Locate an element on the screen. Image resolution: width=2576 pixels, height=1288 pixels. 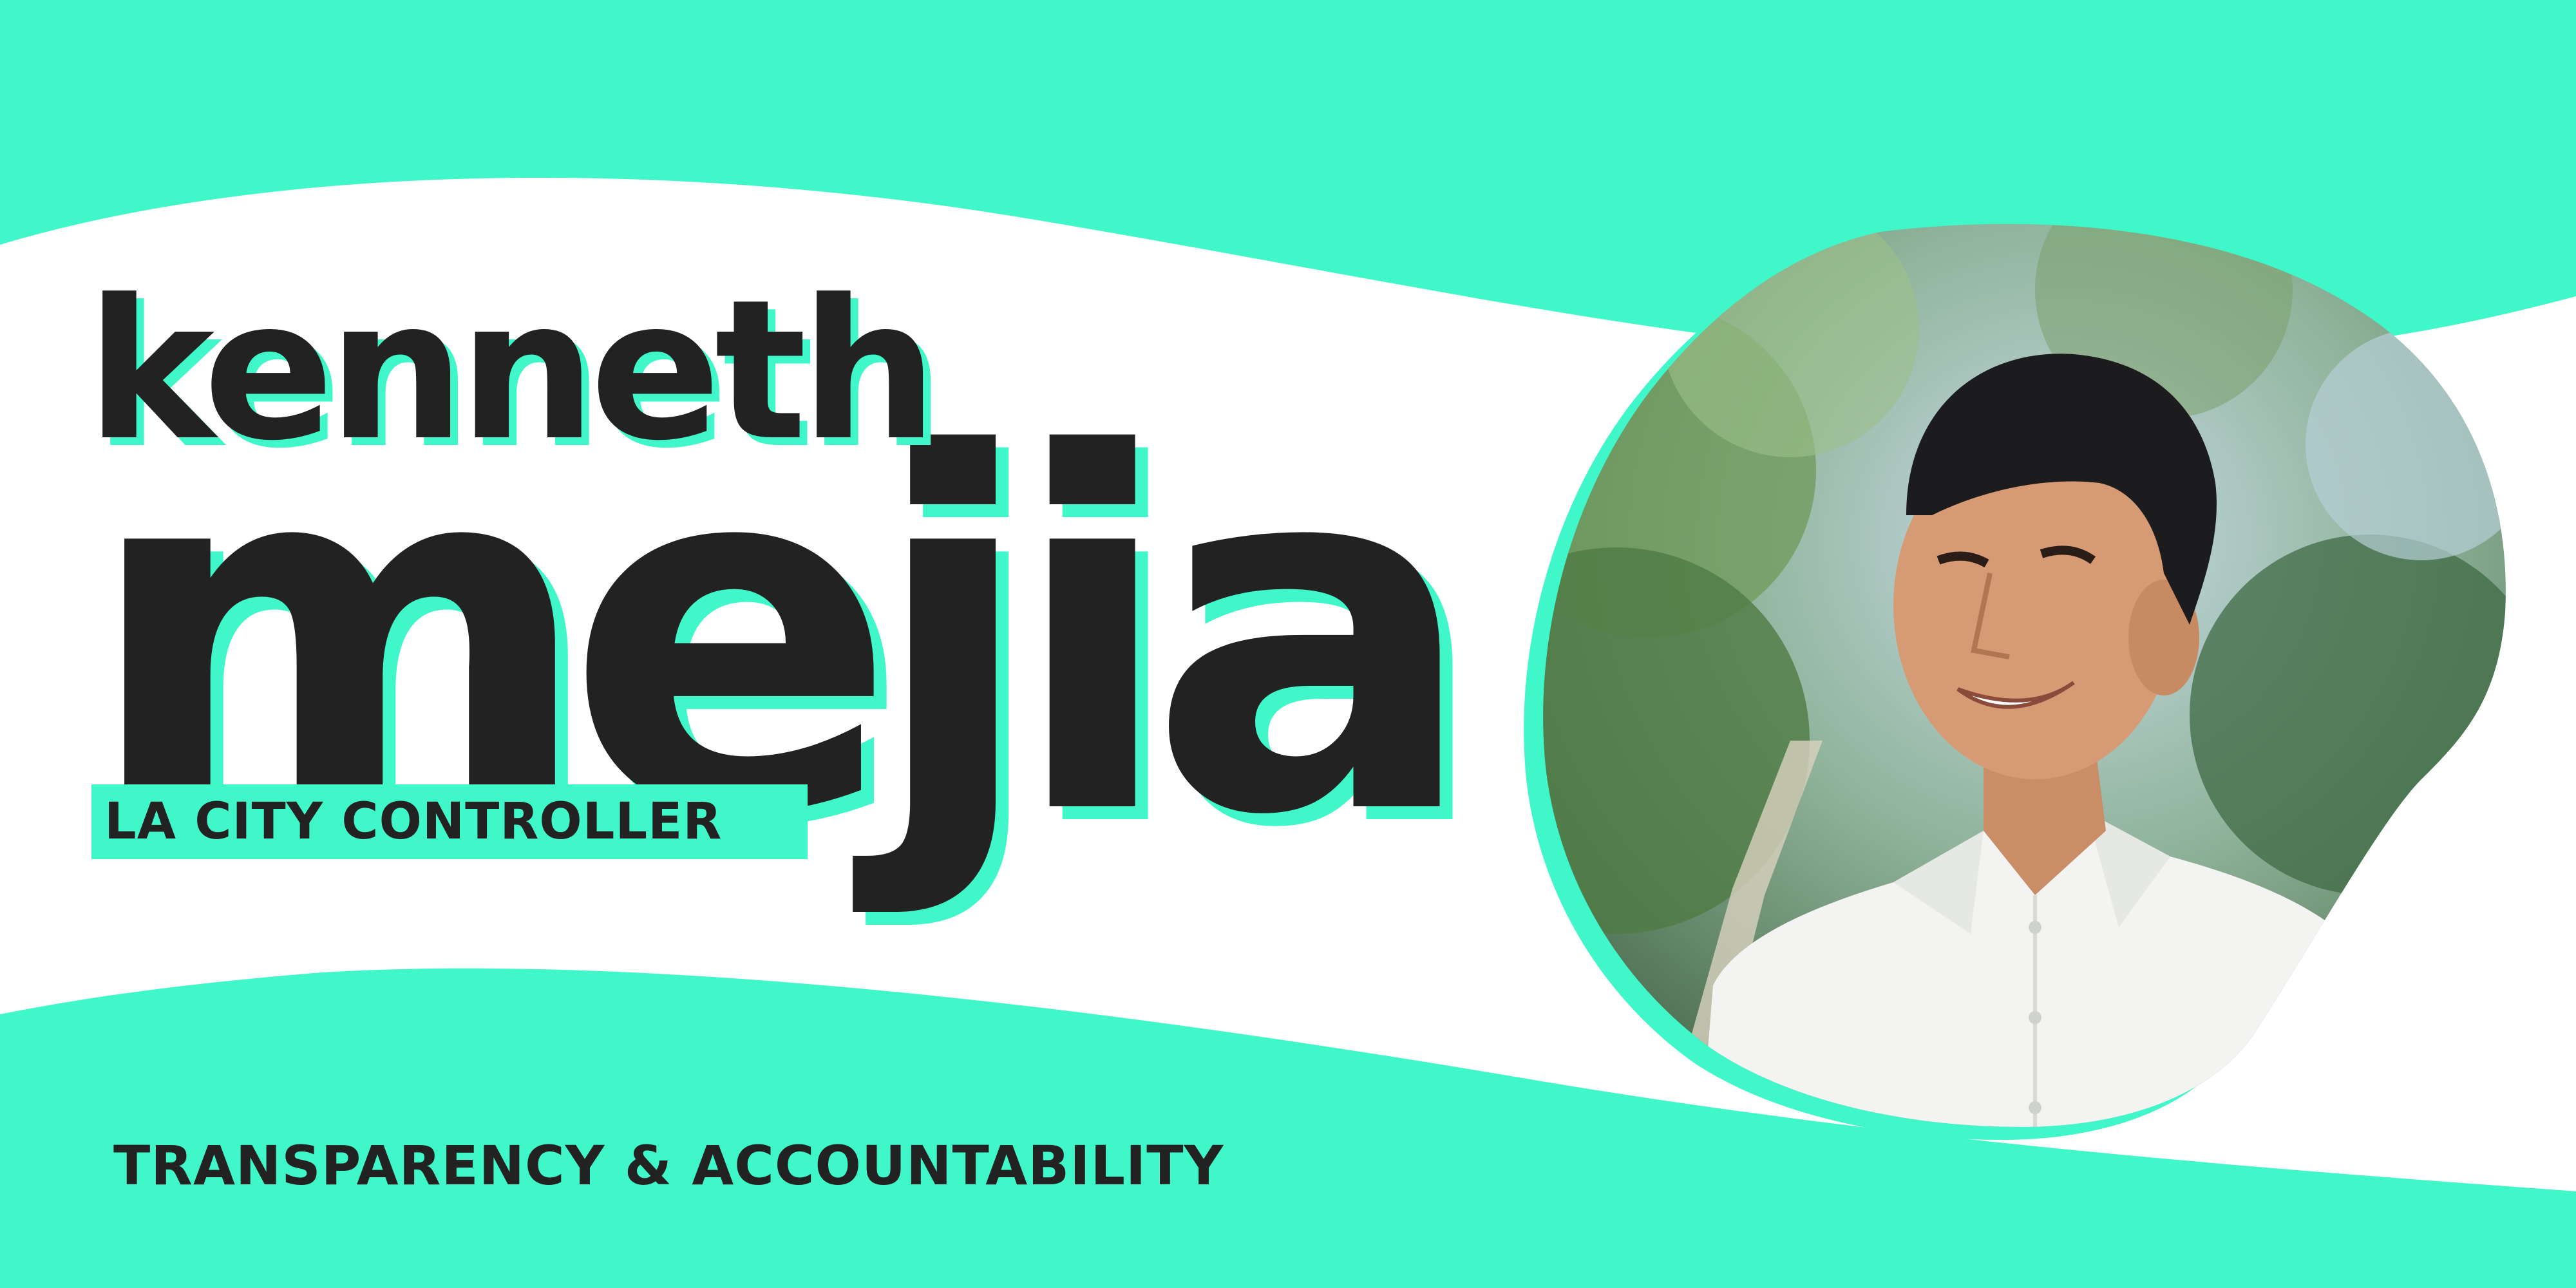
slogan: TRANSPARENCY & ACCOUNTABILITY is located at coordinates (668, 1165).